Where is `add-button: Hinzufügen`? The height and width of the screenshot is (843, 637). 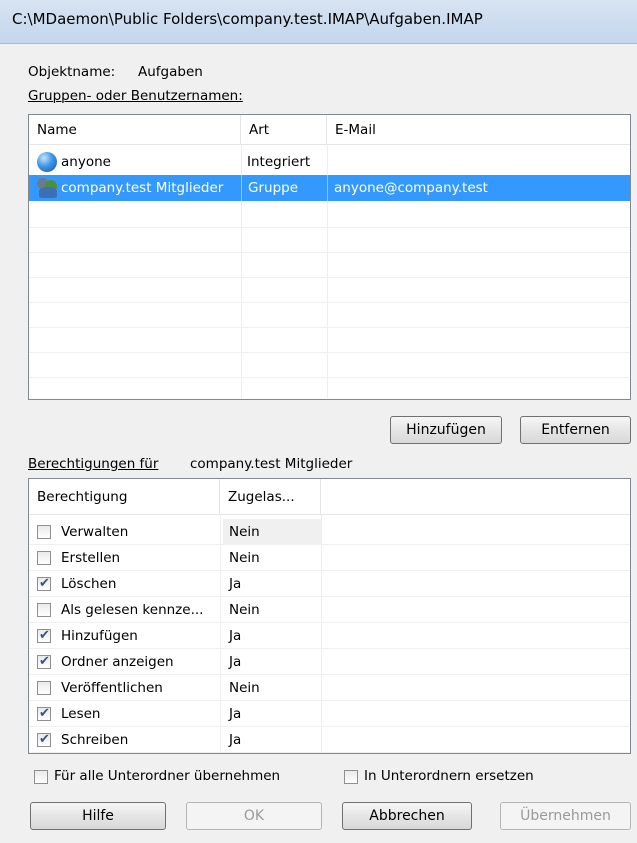 add-button: Hinzufügen is located at coordinates (446, 430).